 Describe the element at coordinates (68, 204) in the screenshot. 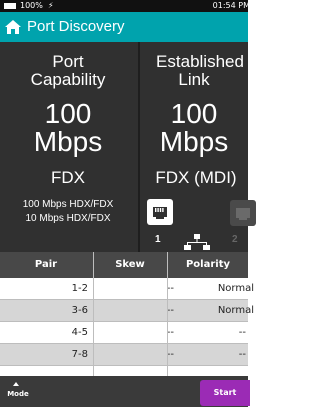

I see `capability-item: 100 Mbps HDX/FDX` at that location.